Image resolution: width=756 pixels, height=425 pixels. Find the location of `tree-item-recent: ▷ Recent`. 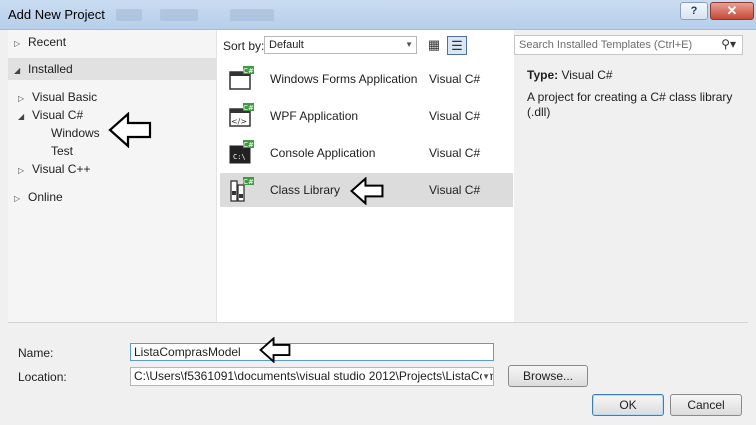

tree-item-recent: ▷ Recent is located at coordinates (40, 42).